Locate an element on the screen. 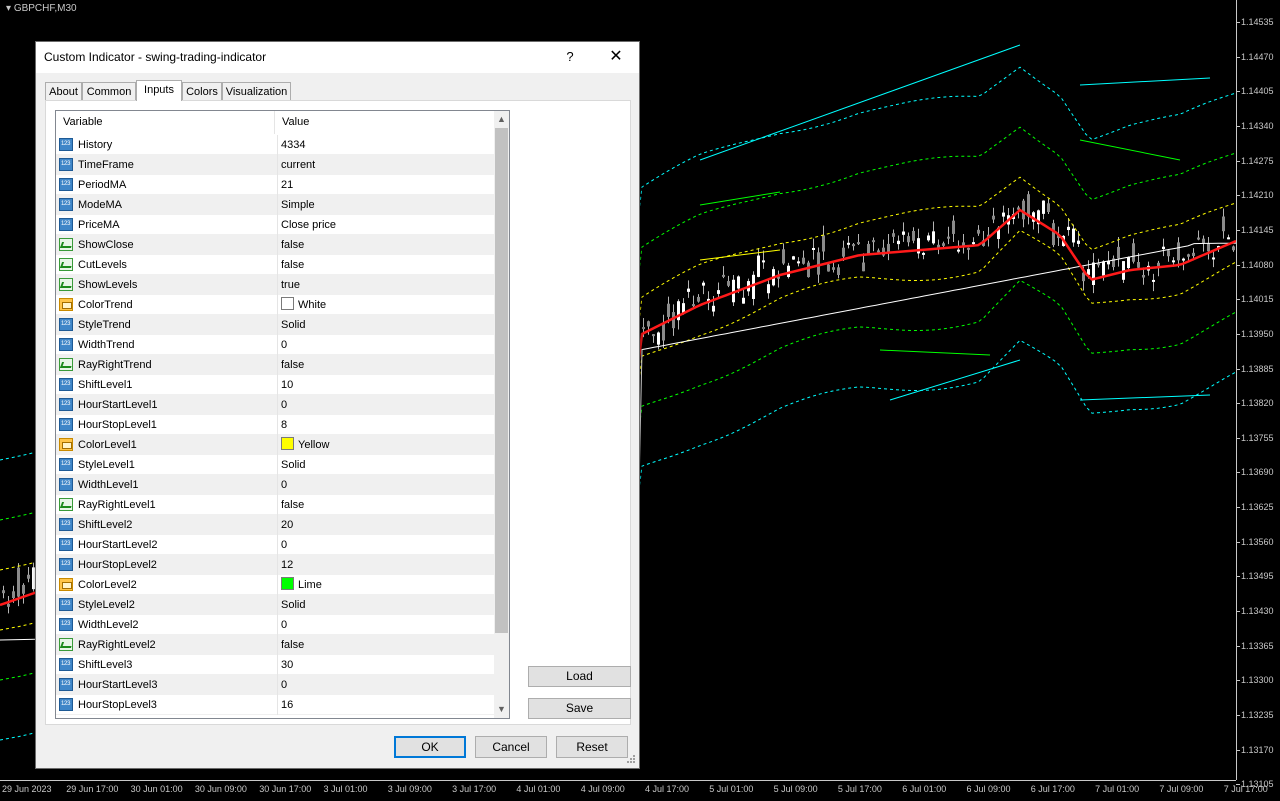 The width and height of the screenshot is (1280, 801). close-button: ✕ is located at coordinates (616, 57).